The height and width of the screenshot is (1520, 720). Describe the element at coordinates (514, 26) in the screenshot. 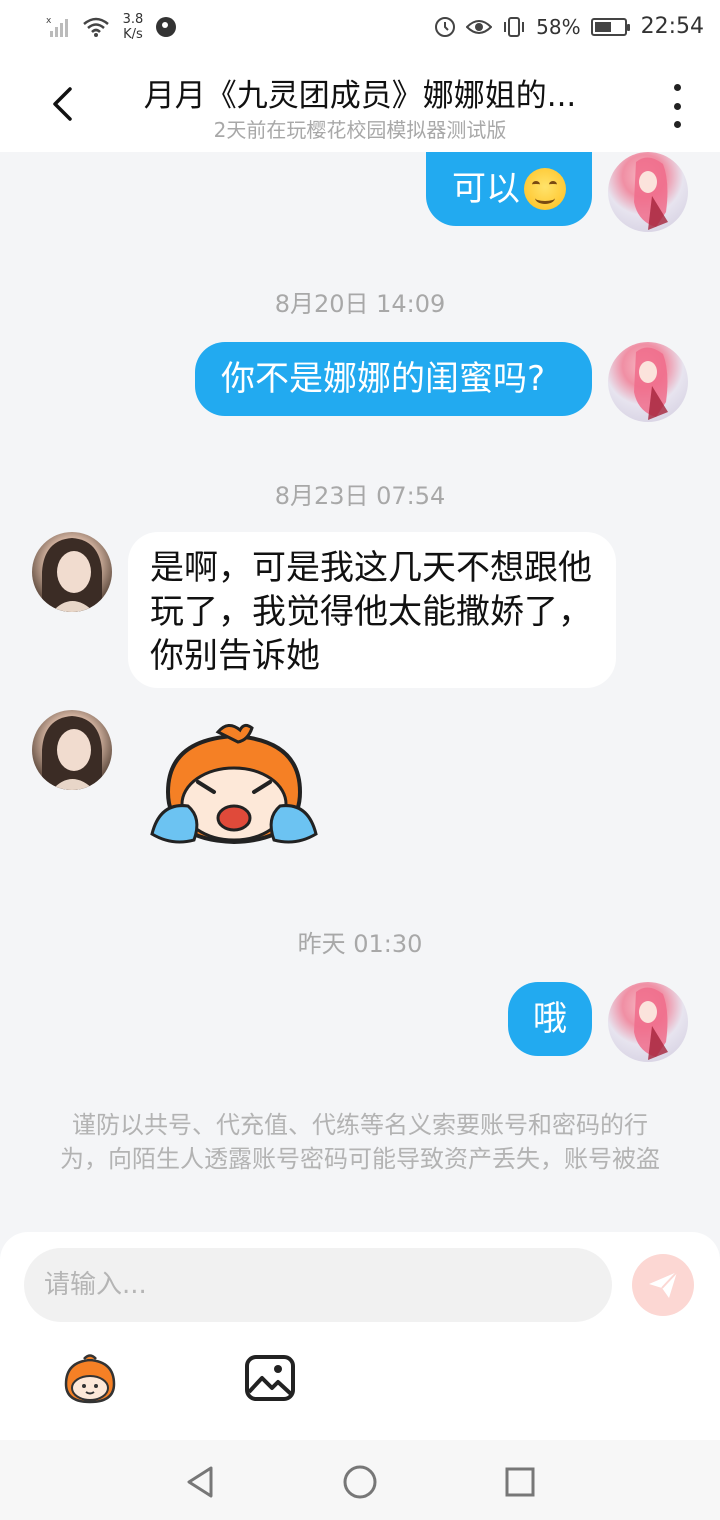

I see `vibrate-icon` at that location.